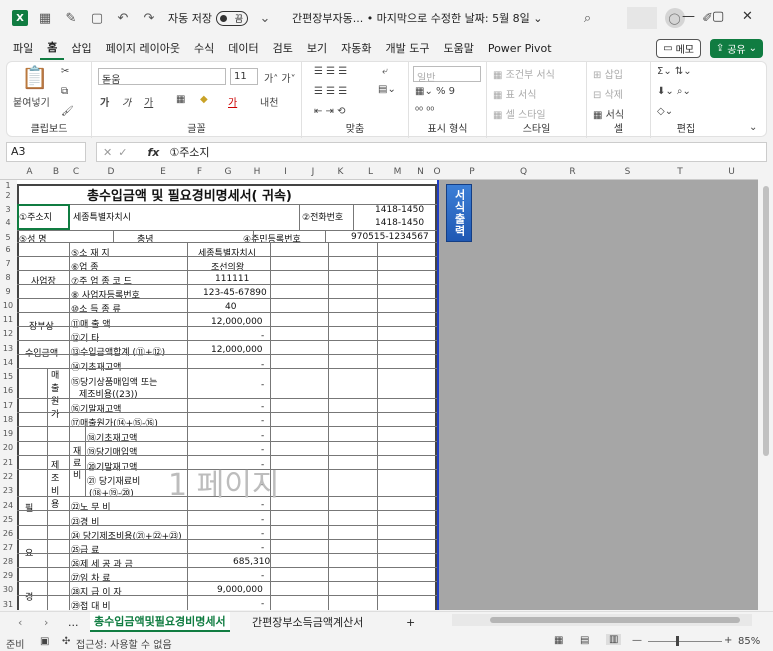 This screenshot has height=651, width=773. Describe the element at coordinates (728, 640) in the screenshot. I see `zoom-in-icon: +` at that location.